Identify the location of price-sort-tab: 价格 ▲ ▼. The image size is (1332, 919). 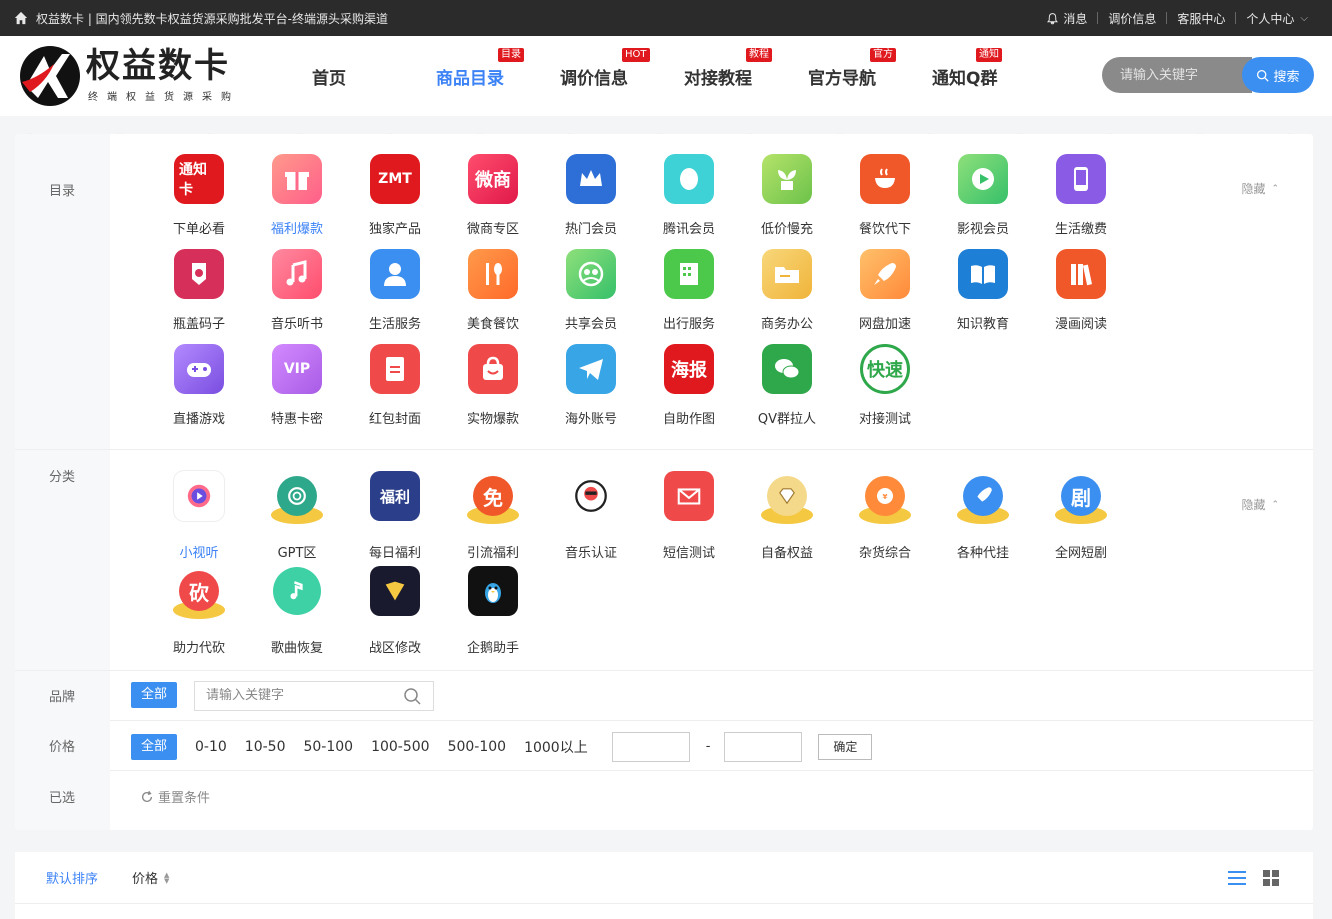
(150, 877).